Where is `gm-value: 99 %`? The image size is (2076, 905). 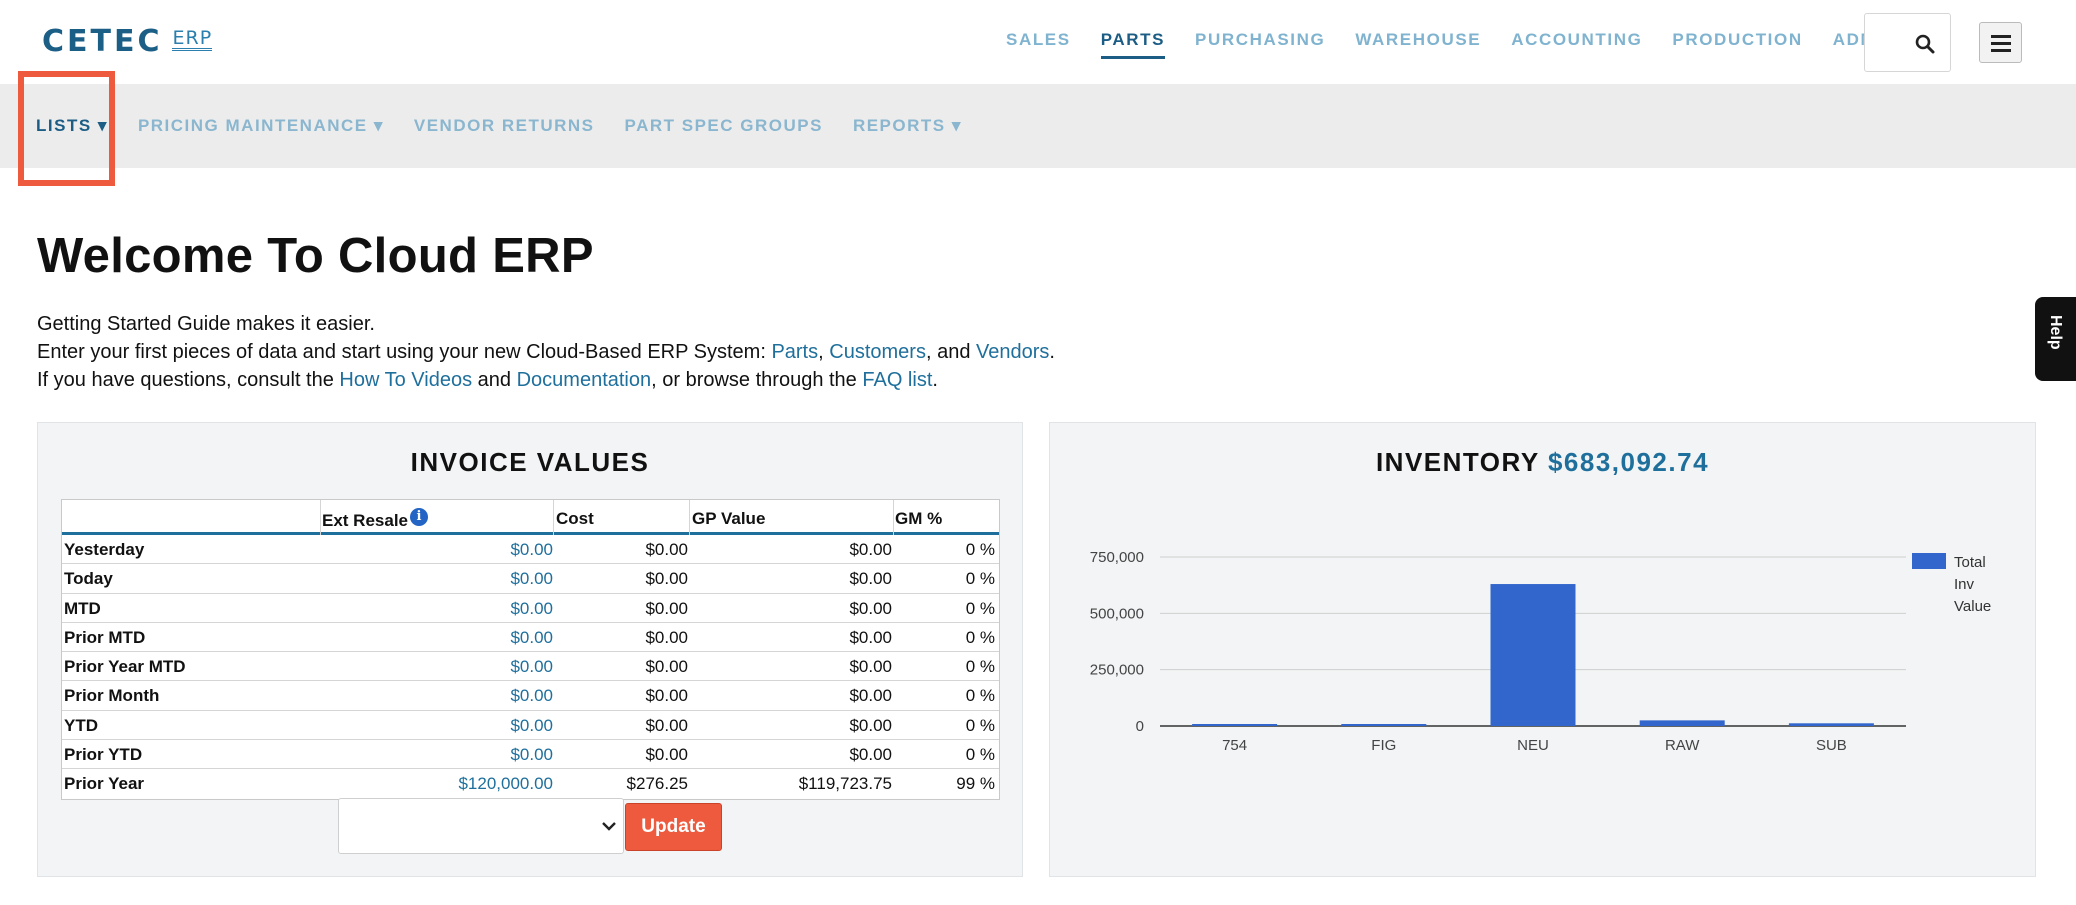
gm-value: 99 % is located at coordinates (975, 784).